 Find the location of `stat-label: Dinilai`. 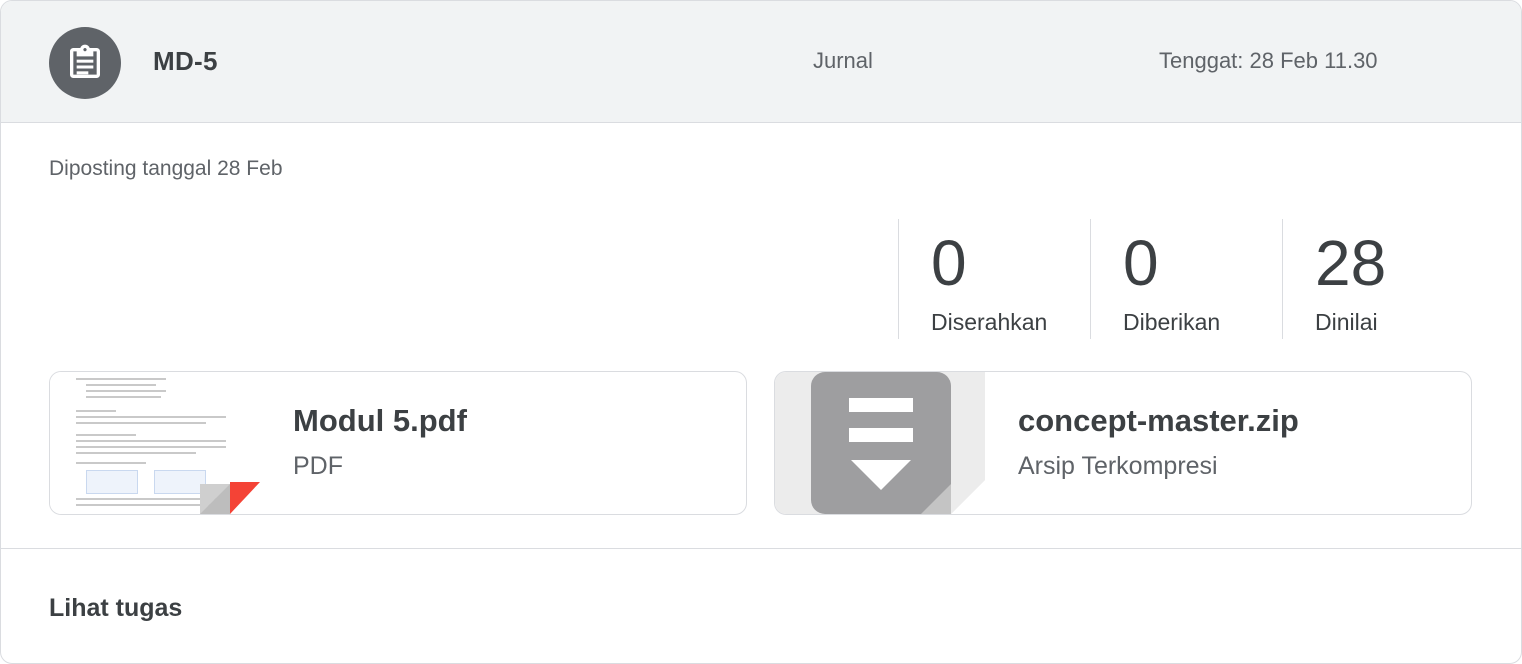

stat-label: Dinilai is located at coordinates (1346, 322).